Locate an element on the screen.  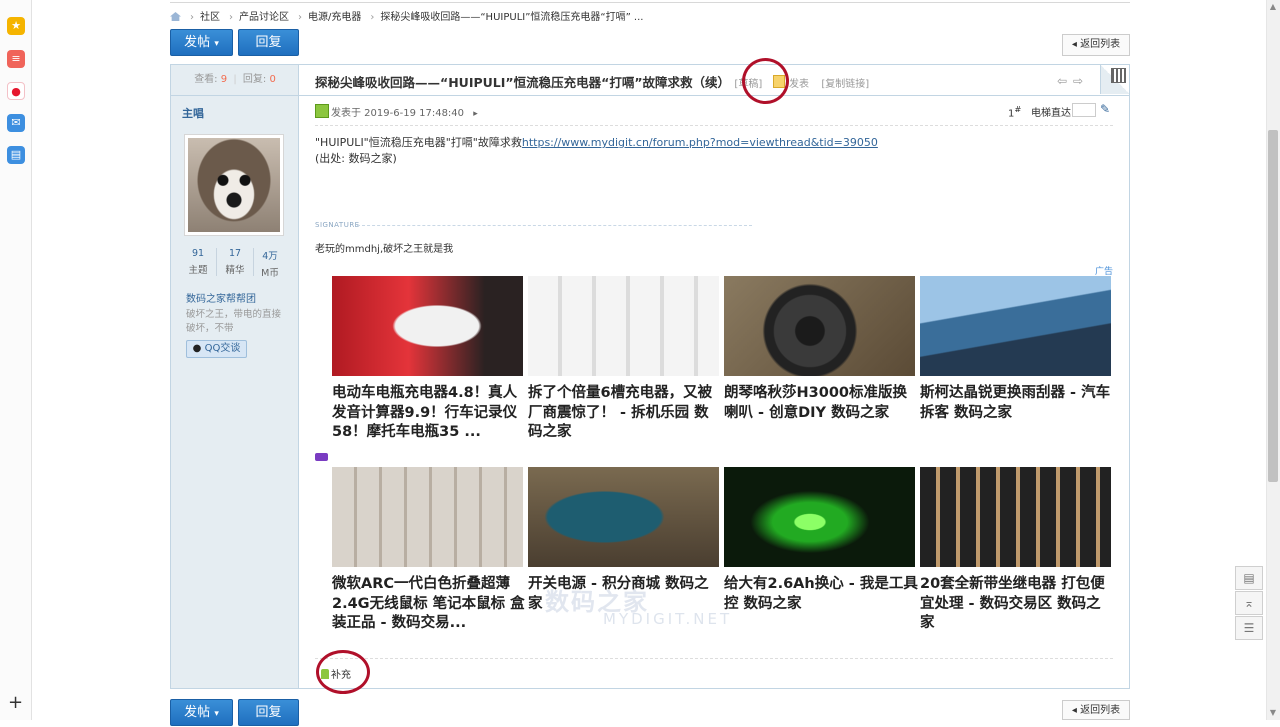
reply-button-bottom: 回复 is located at coordinates (268, 712).